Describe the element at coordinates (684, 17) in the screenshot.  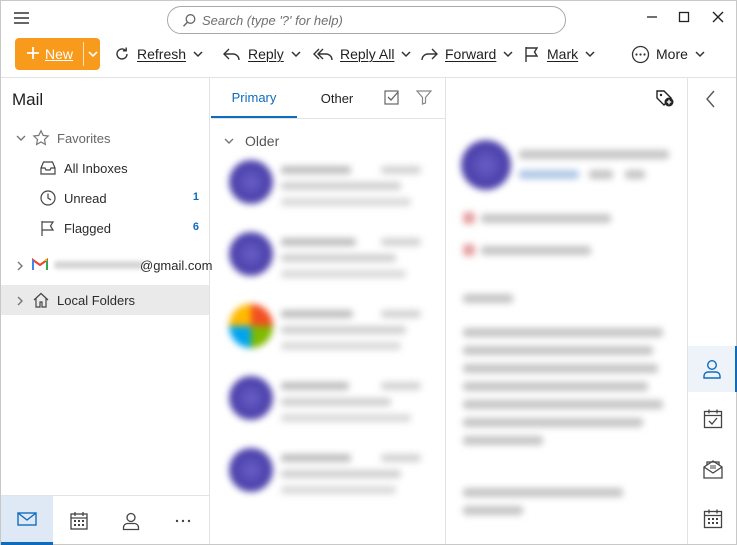
I see `maximize-button` at that location.